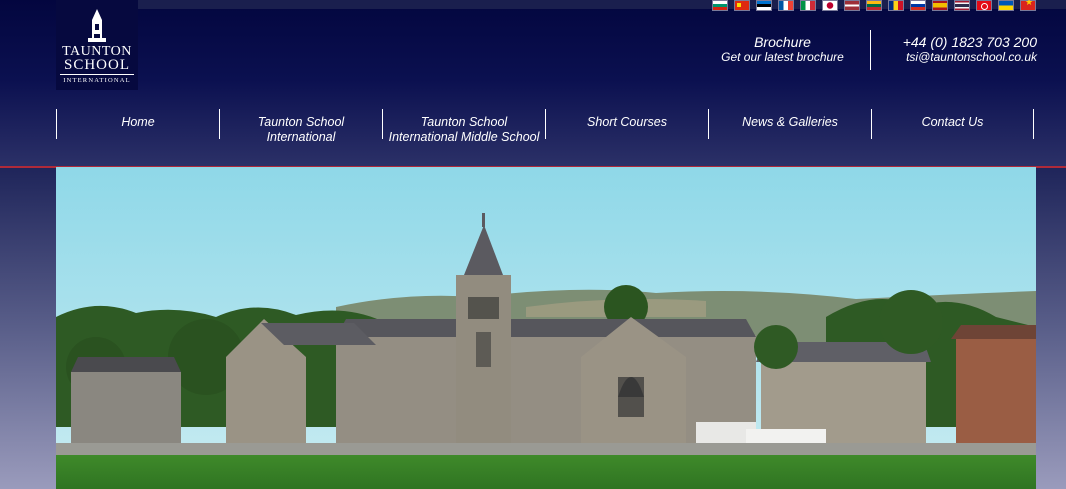 Image resolution: width=1066 pixels, height=489 pixels. I want to click on brochure-subtitle: Get our latest brochure, so click(782, 57).